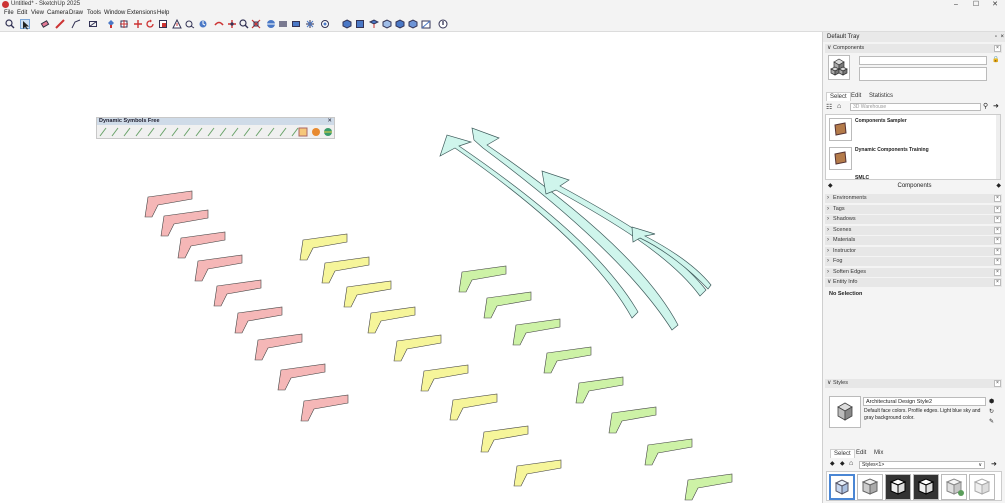  Describe the element at coordinates (256, 24) in the screenshot. I see `zoom-extents-icon` at that location.